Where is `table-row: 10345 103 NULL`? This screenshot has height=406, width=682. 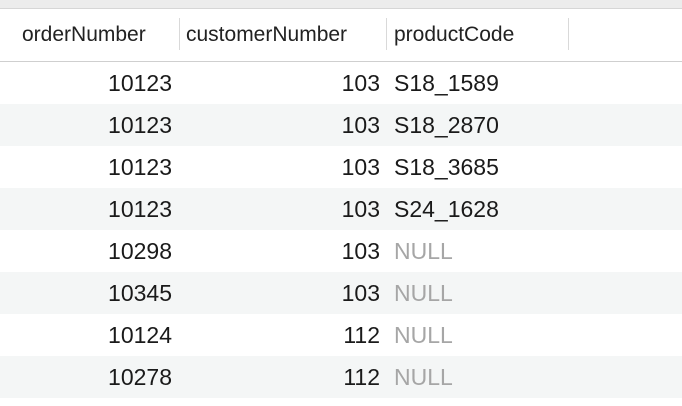
table-row: 10345 103 NULL is located at coordinates (341, 293).